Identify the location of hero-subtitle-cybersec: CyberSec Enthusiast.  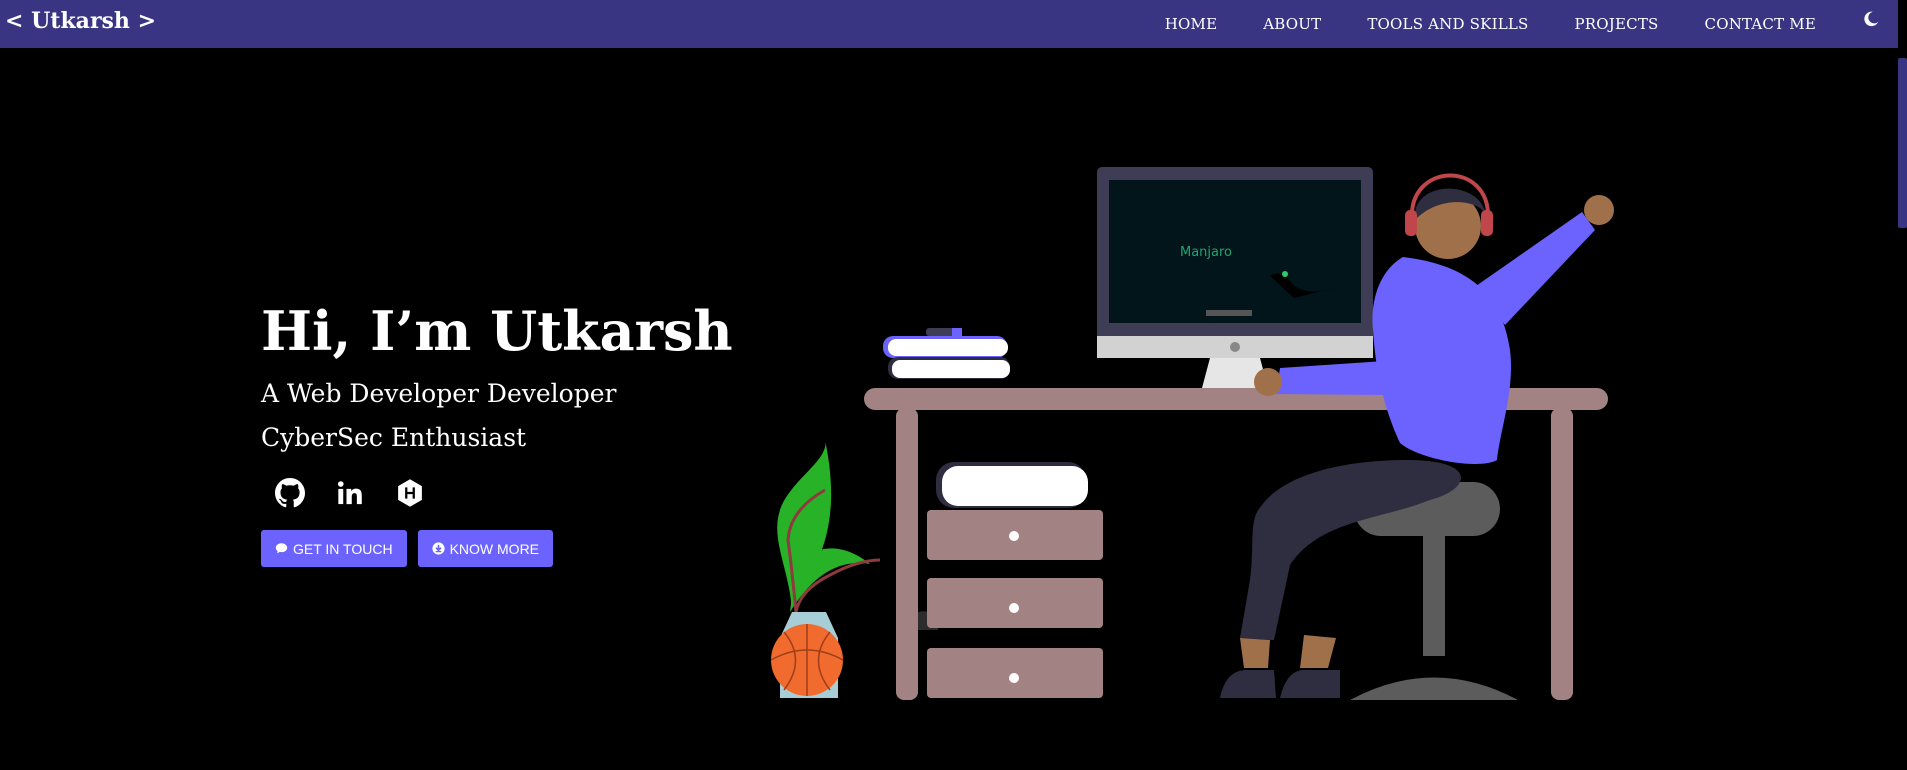
(394, 437).